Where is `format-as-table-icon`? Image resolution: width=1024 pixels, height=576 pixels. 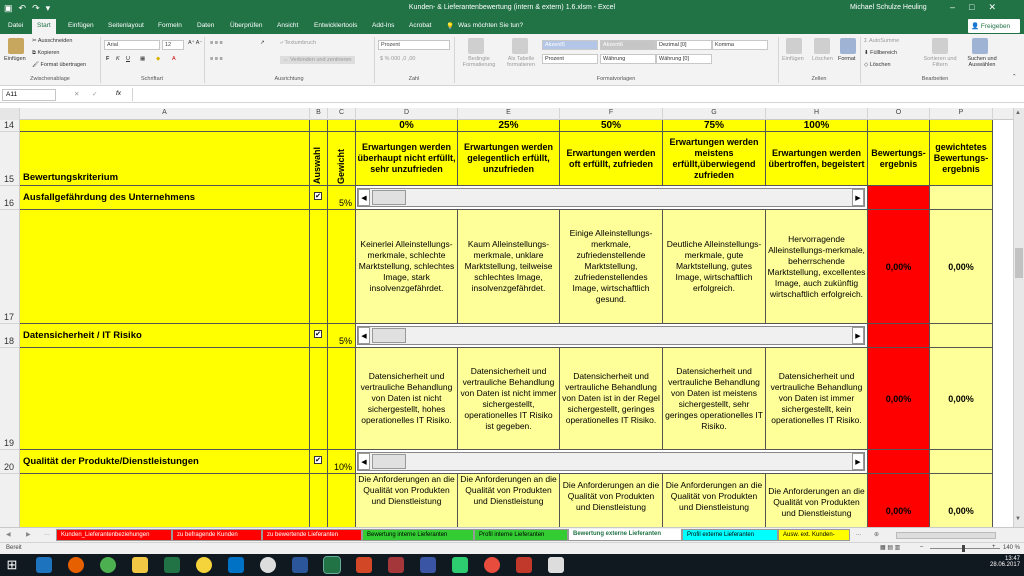
format-as-table-icon is located at coordinates (520, 46).